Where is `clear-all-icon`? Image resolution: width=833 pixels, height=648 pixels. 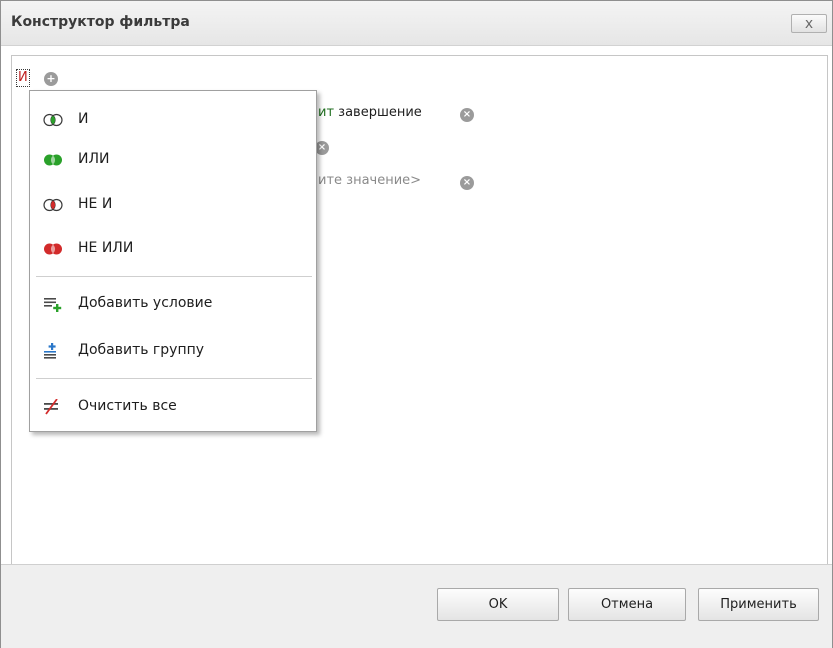 clear-all-icon is located at coordinates (51, 407).